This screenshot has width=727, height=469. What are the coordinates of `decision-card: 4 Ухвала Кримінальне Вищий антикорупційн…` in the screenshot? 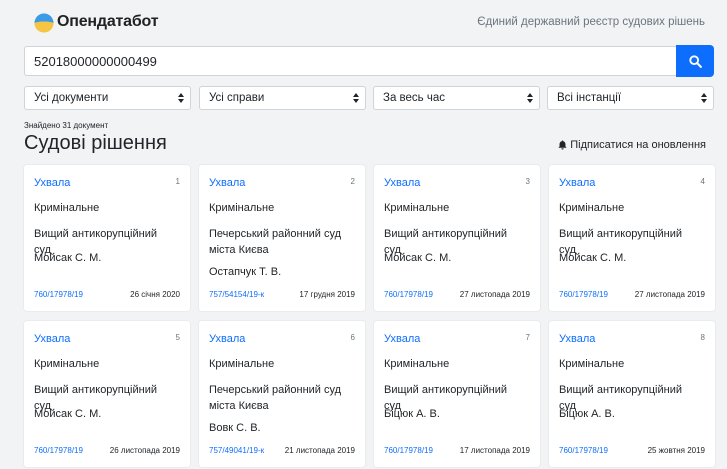 It's located at (632, 238).